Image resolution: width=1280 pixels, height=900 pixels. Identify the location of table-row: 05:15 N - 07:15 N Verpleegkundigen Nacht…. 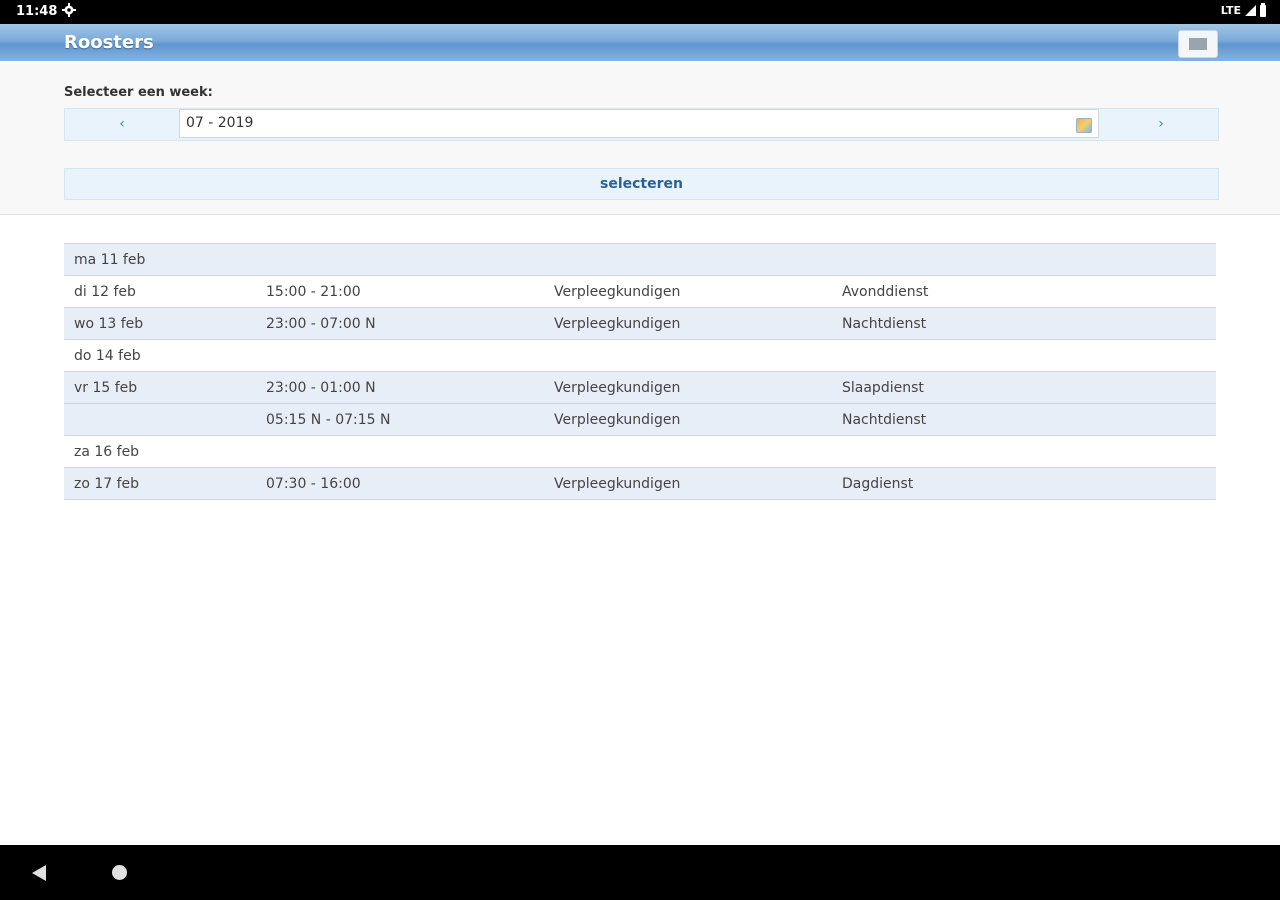
(640, 420).